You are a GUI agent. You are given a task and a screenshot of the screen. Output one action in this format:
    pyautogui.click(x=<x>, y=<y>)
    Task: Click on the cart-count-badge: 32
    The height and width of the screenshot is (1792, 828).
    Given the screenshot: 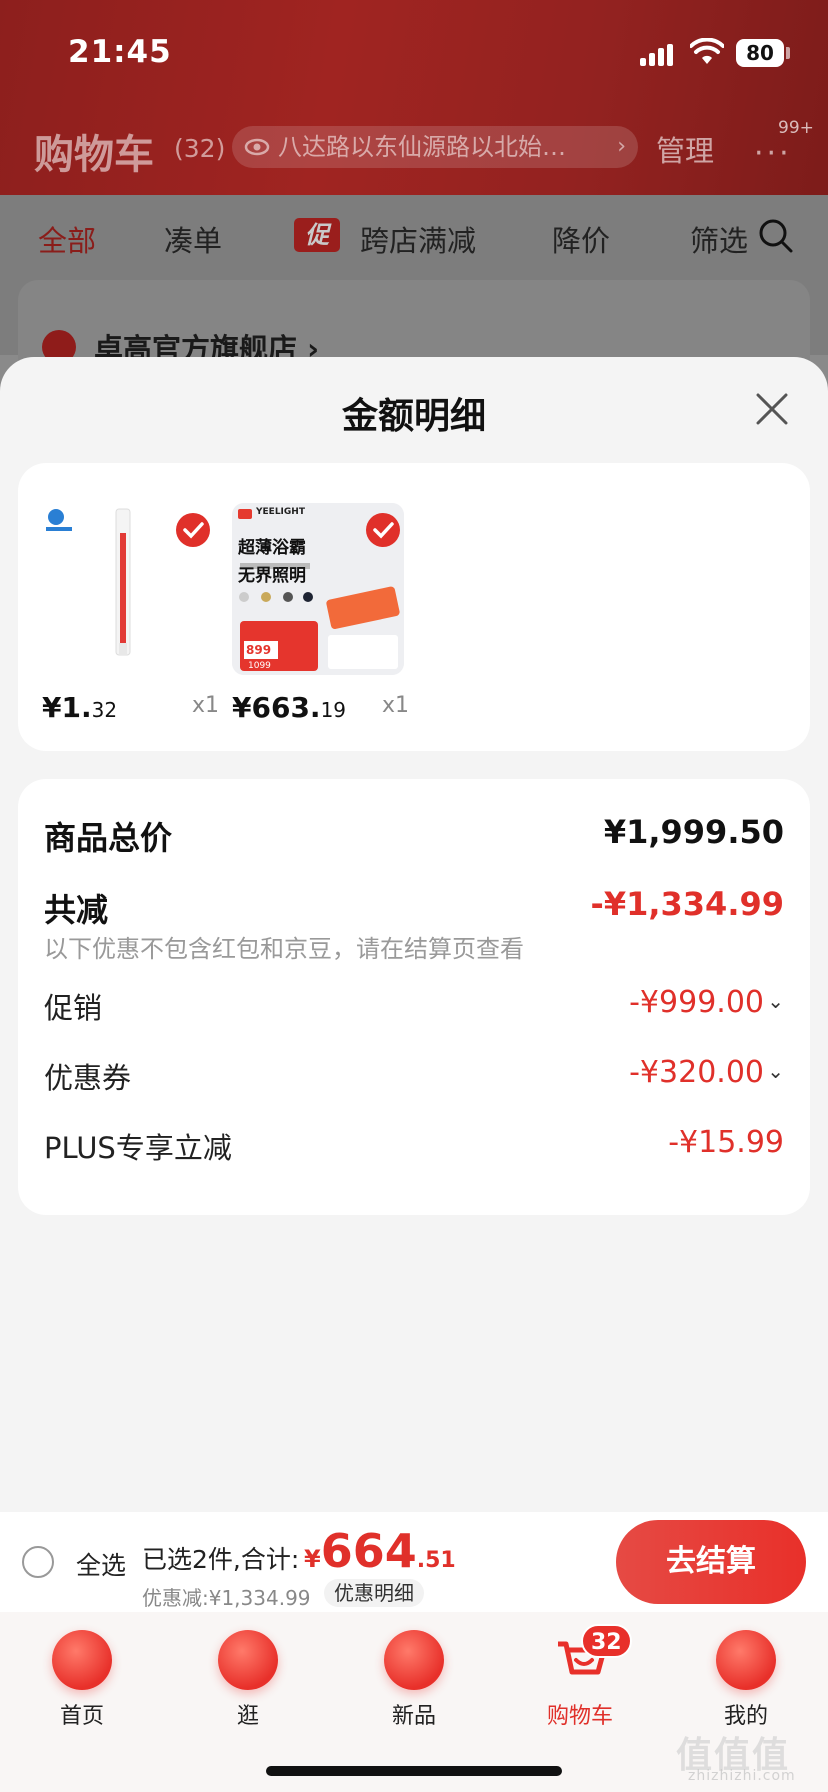 What is the action you would take?
    pyautogui.click(x=606, y=1641)
    